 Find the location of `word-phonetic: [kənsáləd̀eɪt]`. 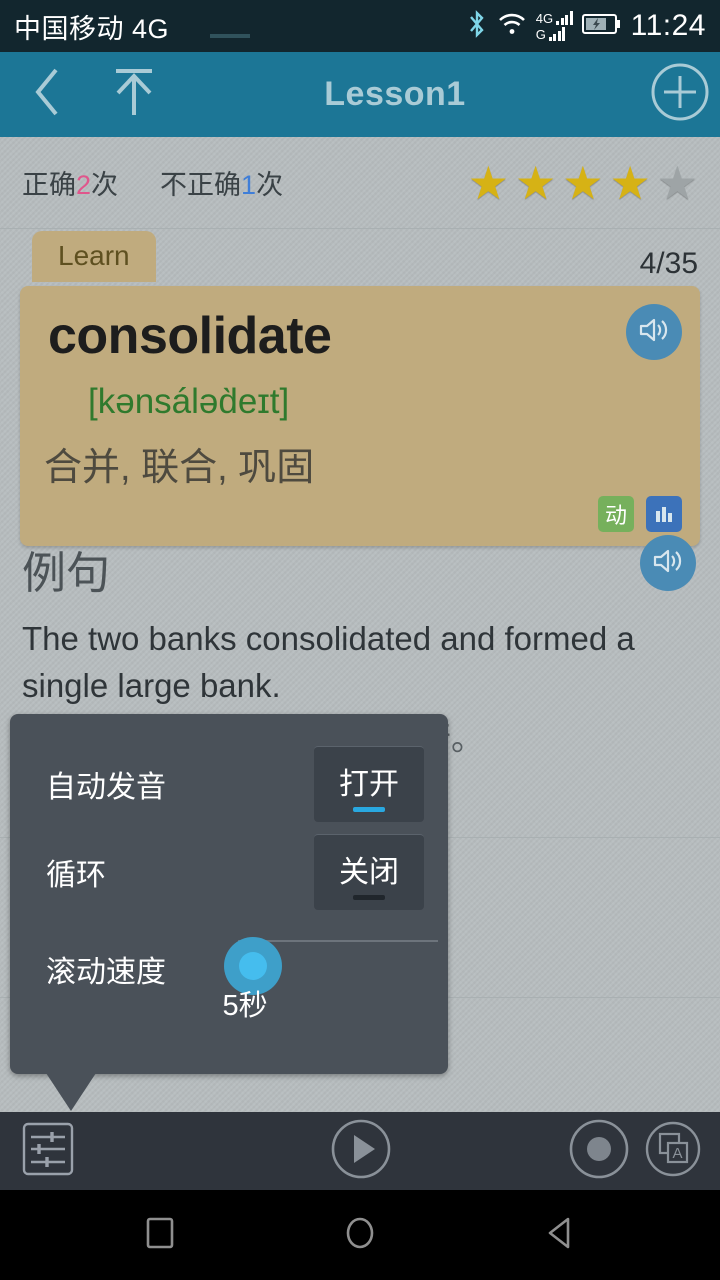

word-phonetic: [kənsáləd̀eɪt] is located at coordinates (189, 401).